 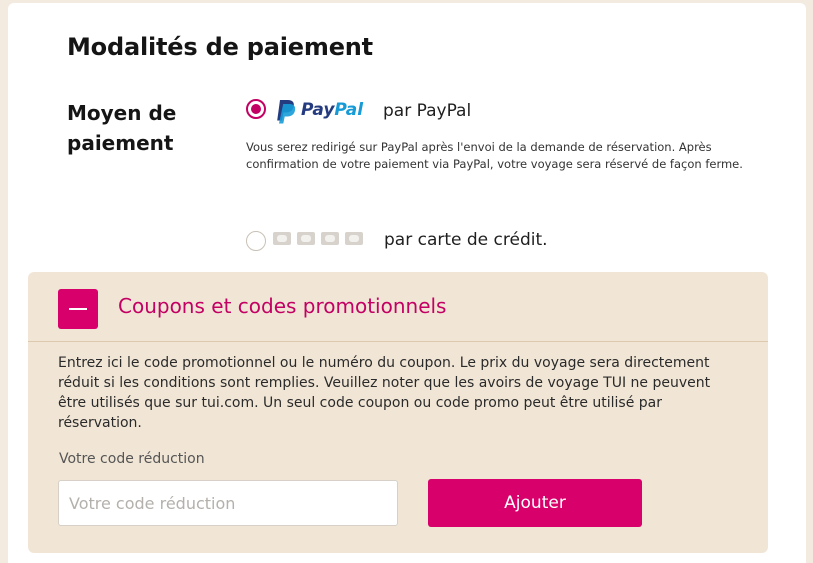 What do you see at coordinates (332, 110) in the screenshot?
I see `paypal-wordmark: PayPal` at bounding box center [332, 110].